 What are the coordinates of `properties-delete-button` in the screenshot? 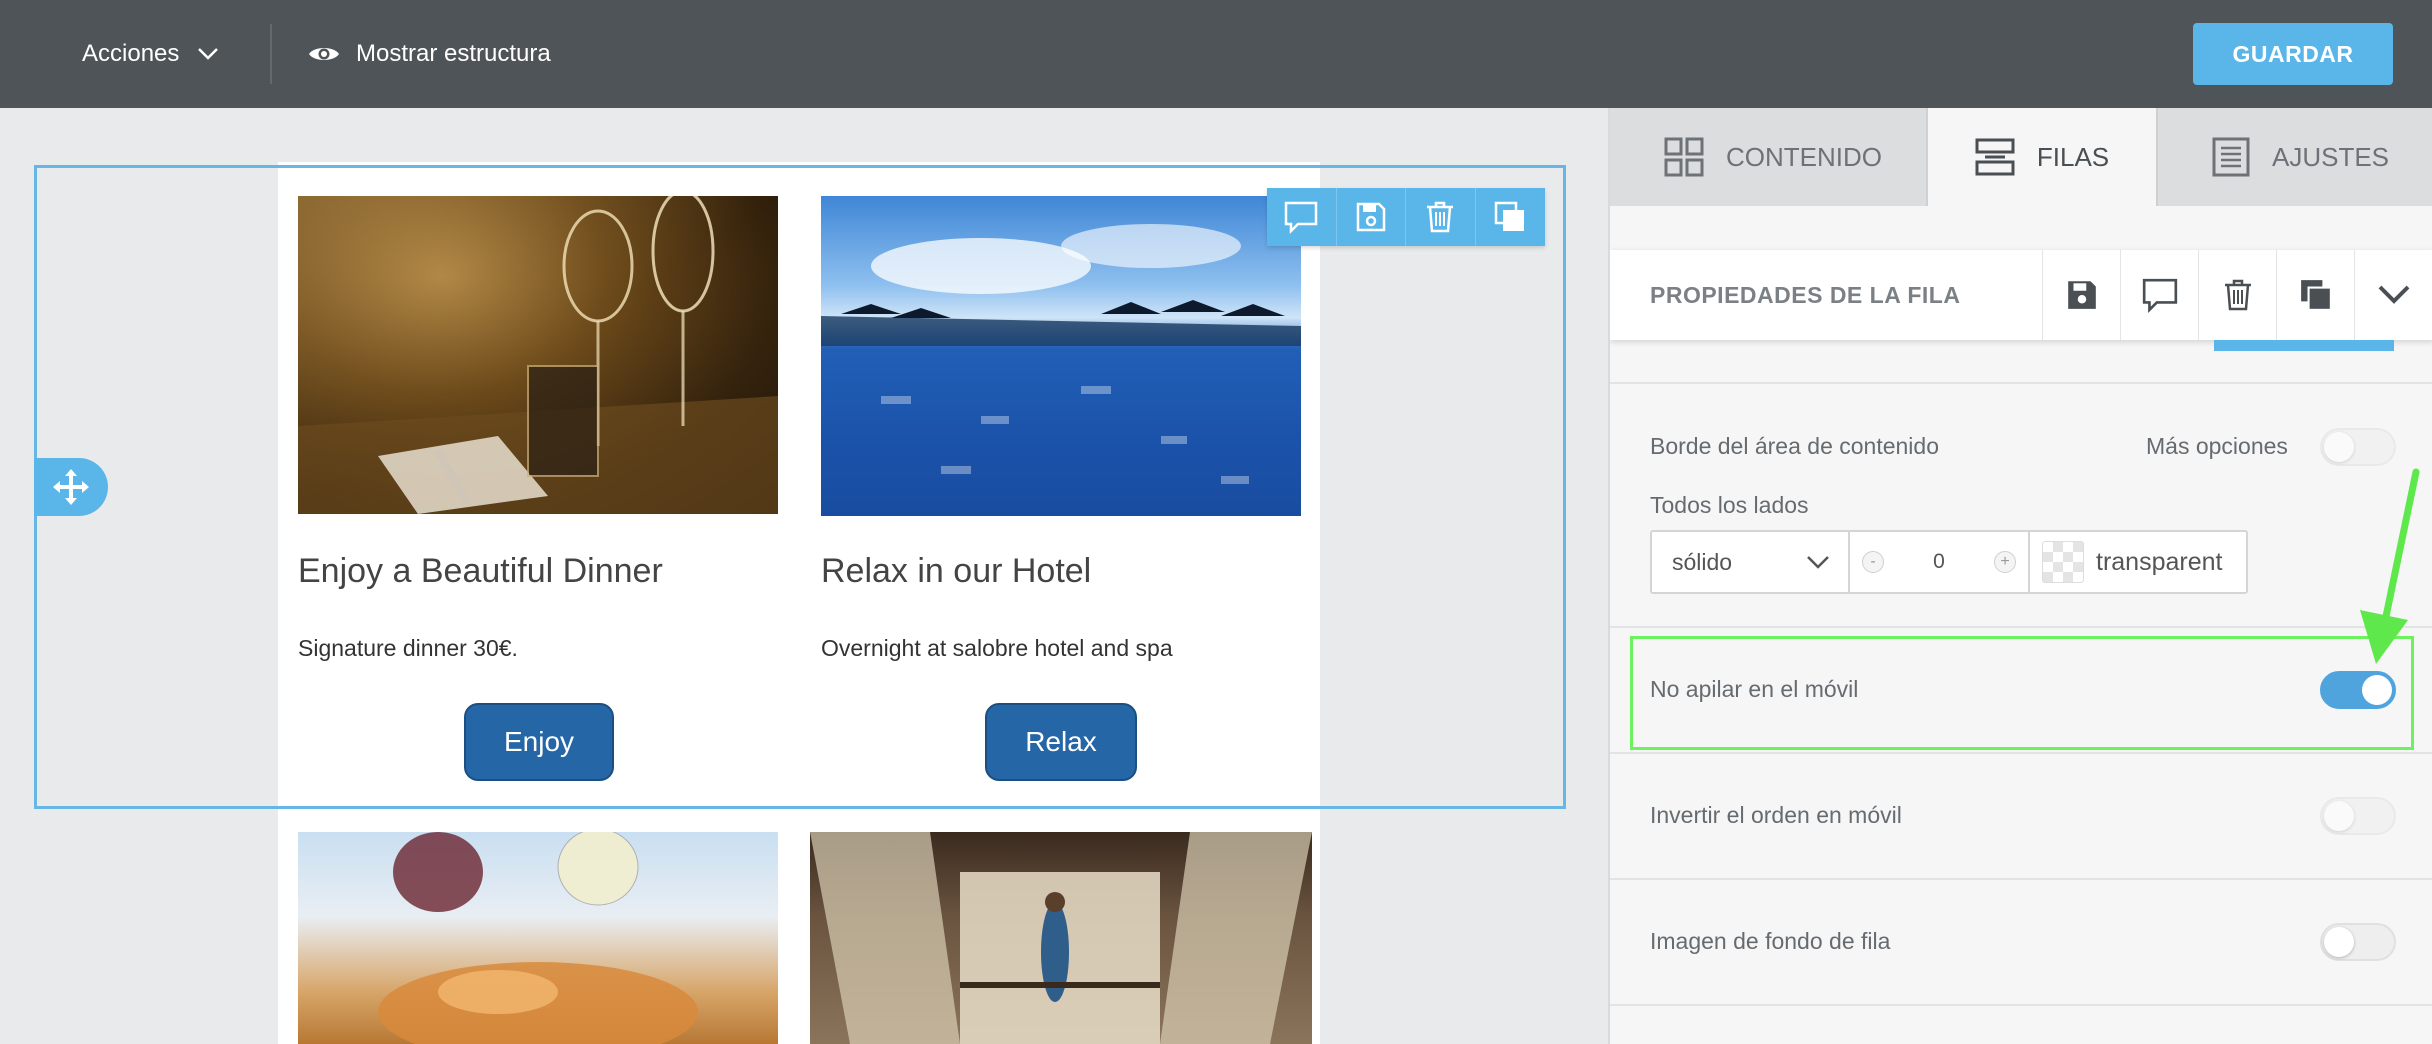 It's located at (2237, 295).